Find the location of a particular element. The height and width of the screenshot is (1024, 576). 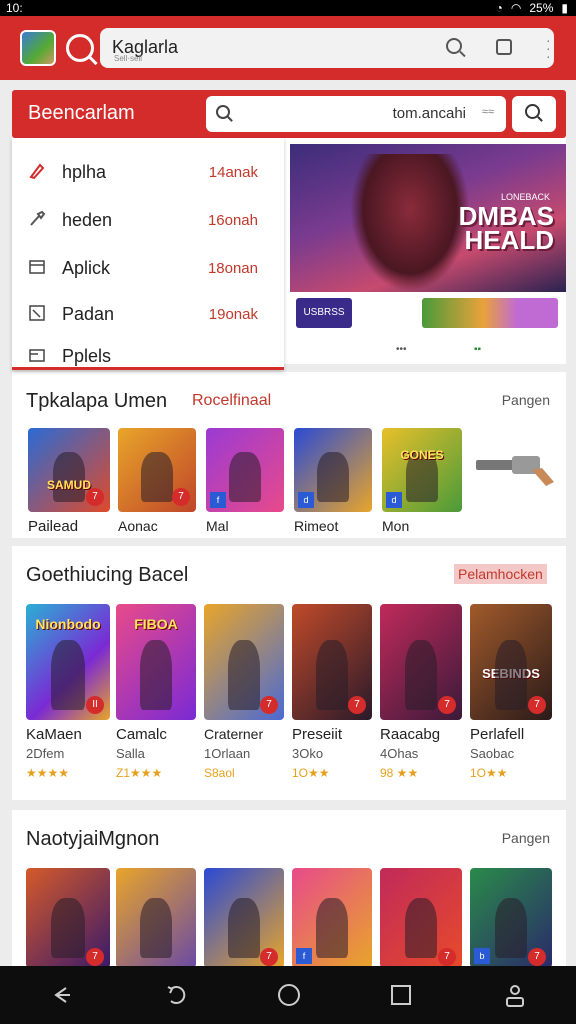

featured-banner: LONEBACK DMBAS HEALD is located at coordinates (428, 218).